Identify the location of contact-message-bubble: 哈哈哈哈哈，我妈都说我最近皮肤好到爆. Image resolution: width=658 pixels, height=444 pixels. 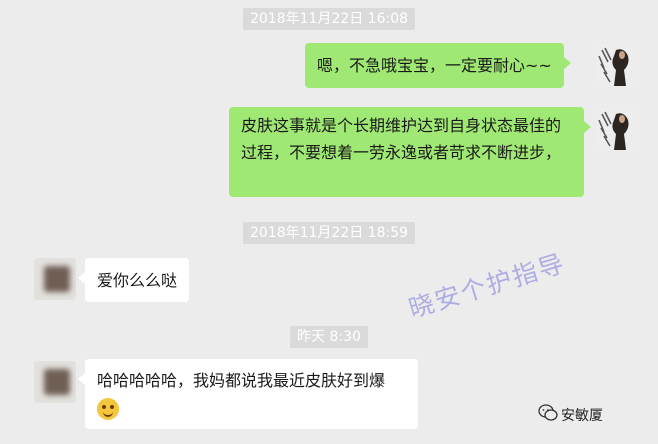
(248, 394).